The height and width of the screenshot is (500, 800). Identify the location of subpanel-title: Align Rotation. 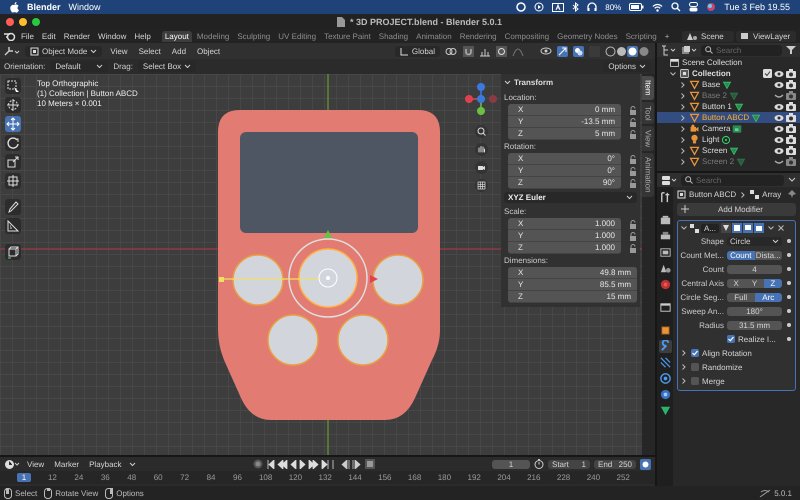
(727, 353).